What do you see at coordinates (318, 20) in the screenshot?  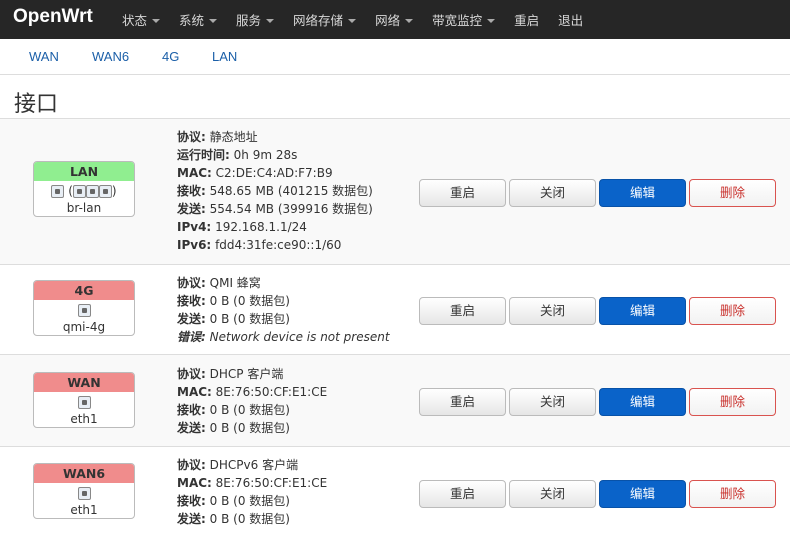 I see `menu-label: 网络存储` at bounding box center [318, 20].